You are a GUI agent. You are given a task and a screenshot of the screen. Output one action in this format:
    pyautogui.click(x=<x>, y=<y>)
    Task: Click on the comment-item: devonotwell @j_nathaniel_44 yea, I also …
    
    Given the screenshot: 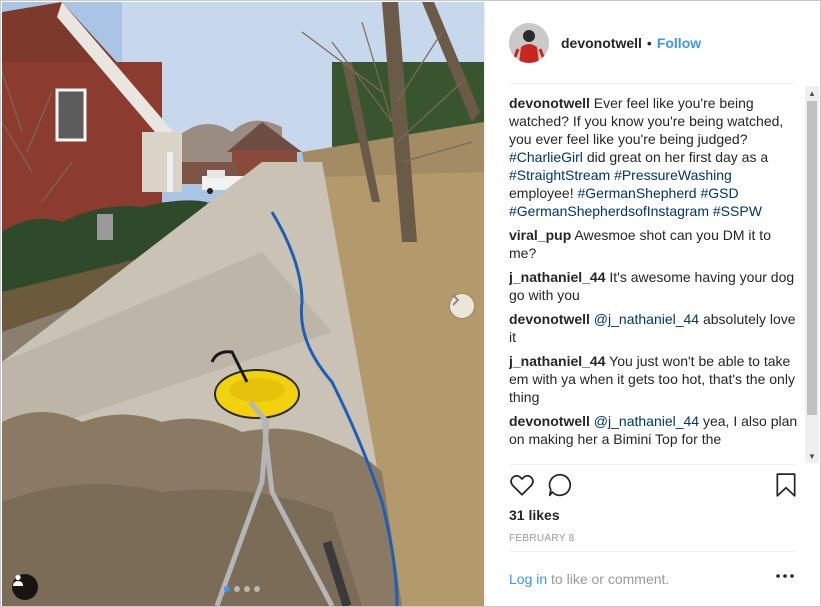 What is the action you would take?
    pyautogui.click(x=654, y=430)
    